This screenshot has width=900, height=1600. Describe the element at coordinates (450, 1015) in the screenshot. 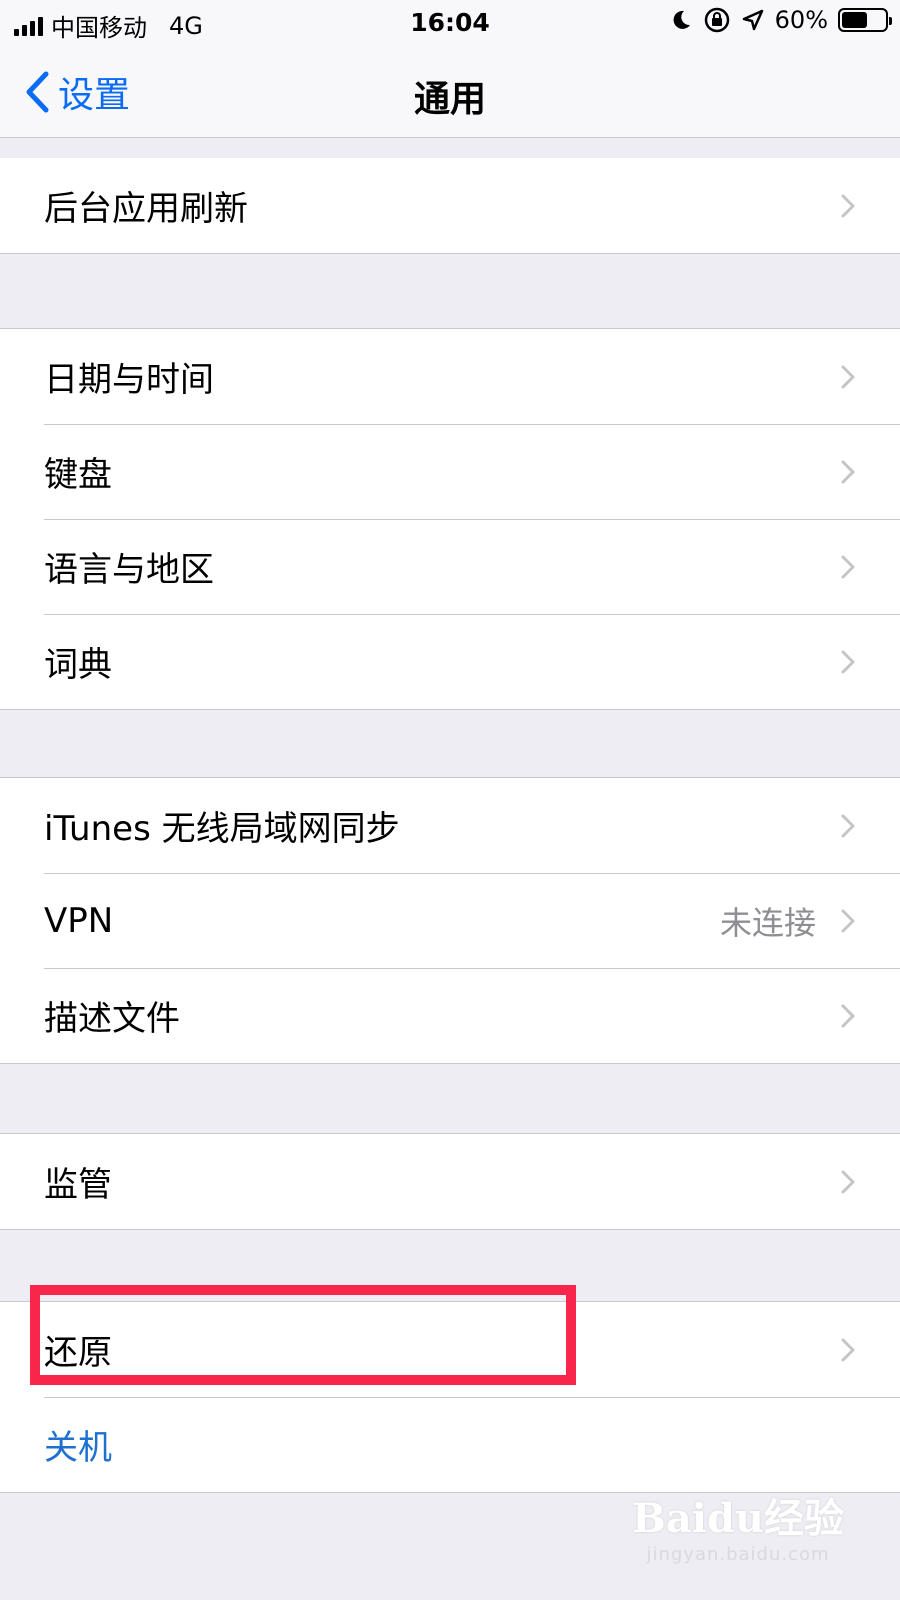

I see `row-profiles: 描述文件` at that location.